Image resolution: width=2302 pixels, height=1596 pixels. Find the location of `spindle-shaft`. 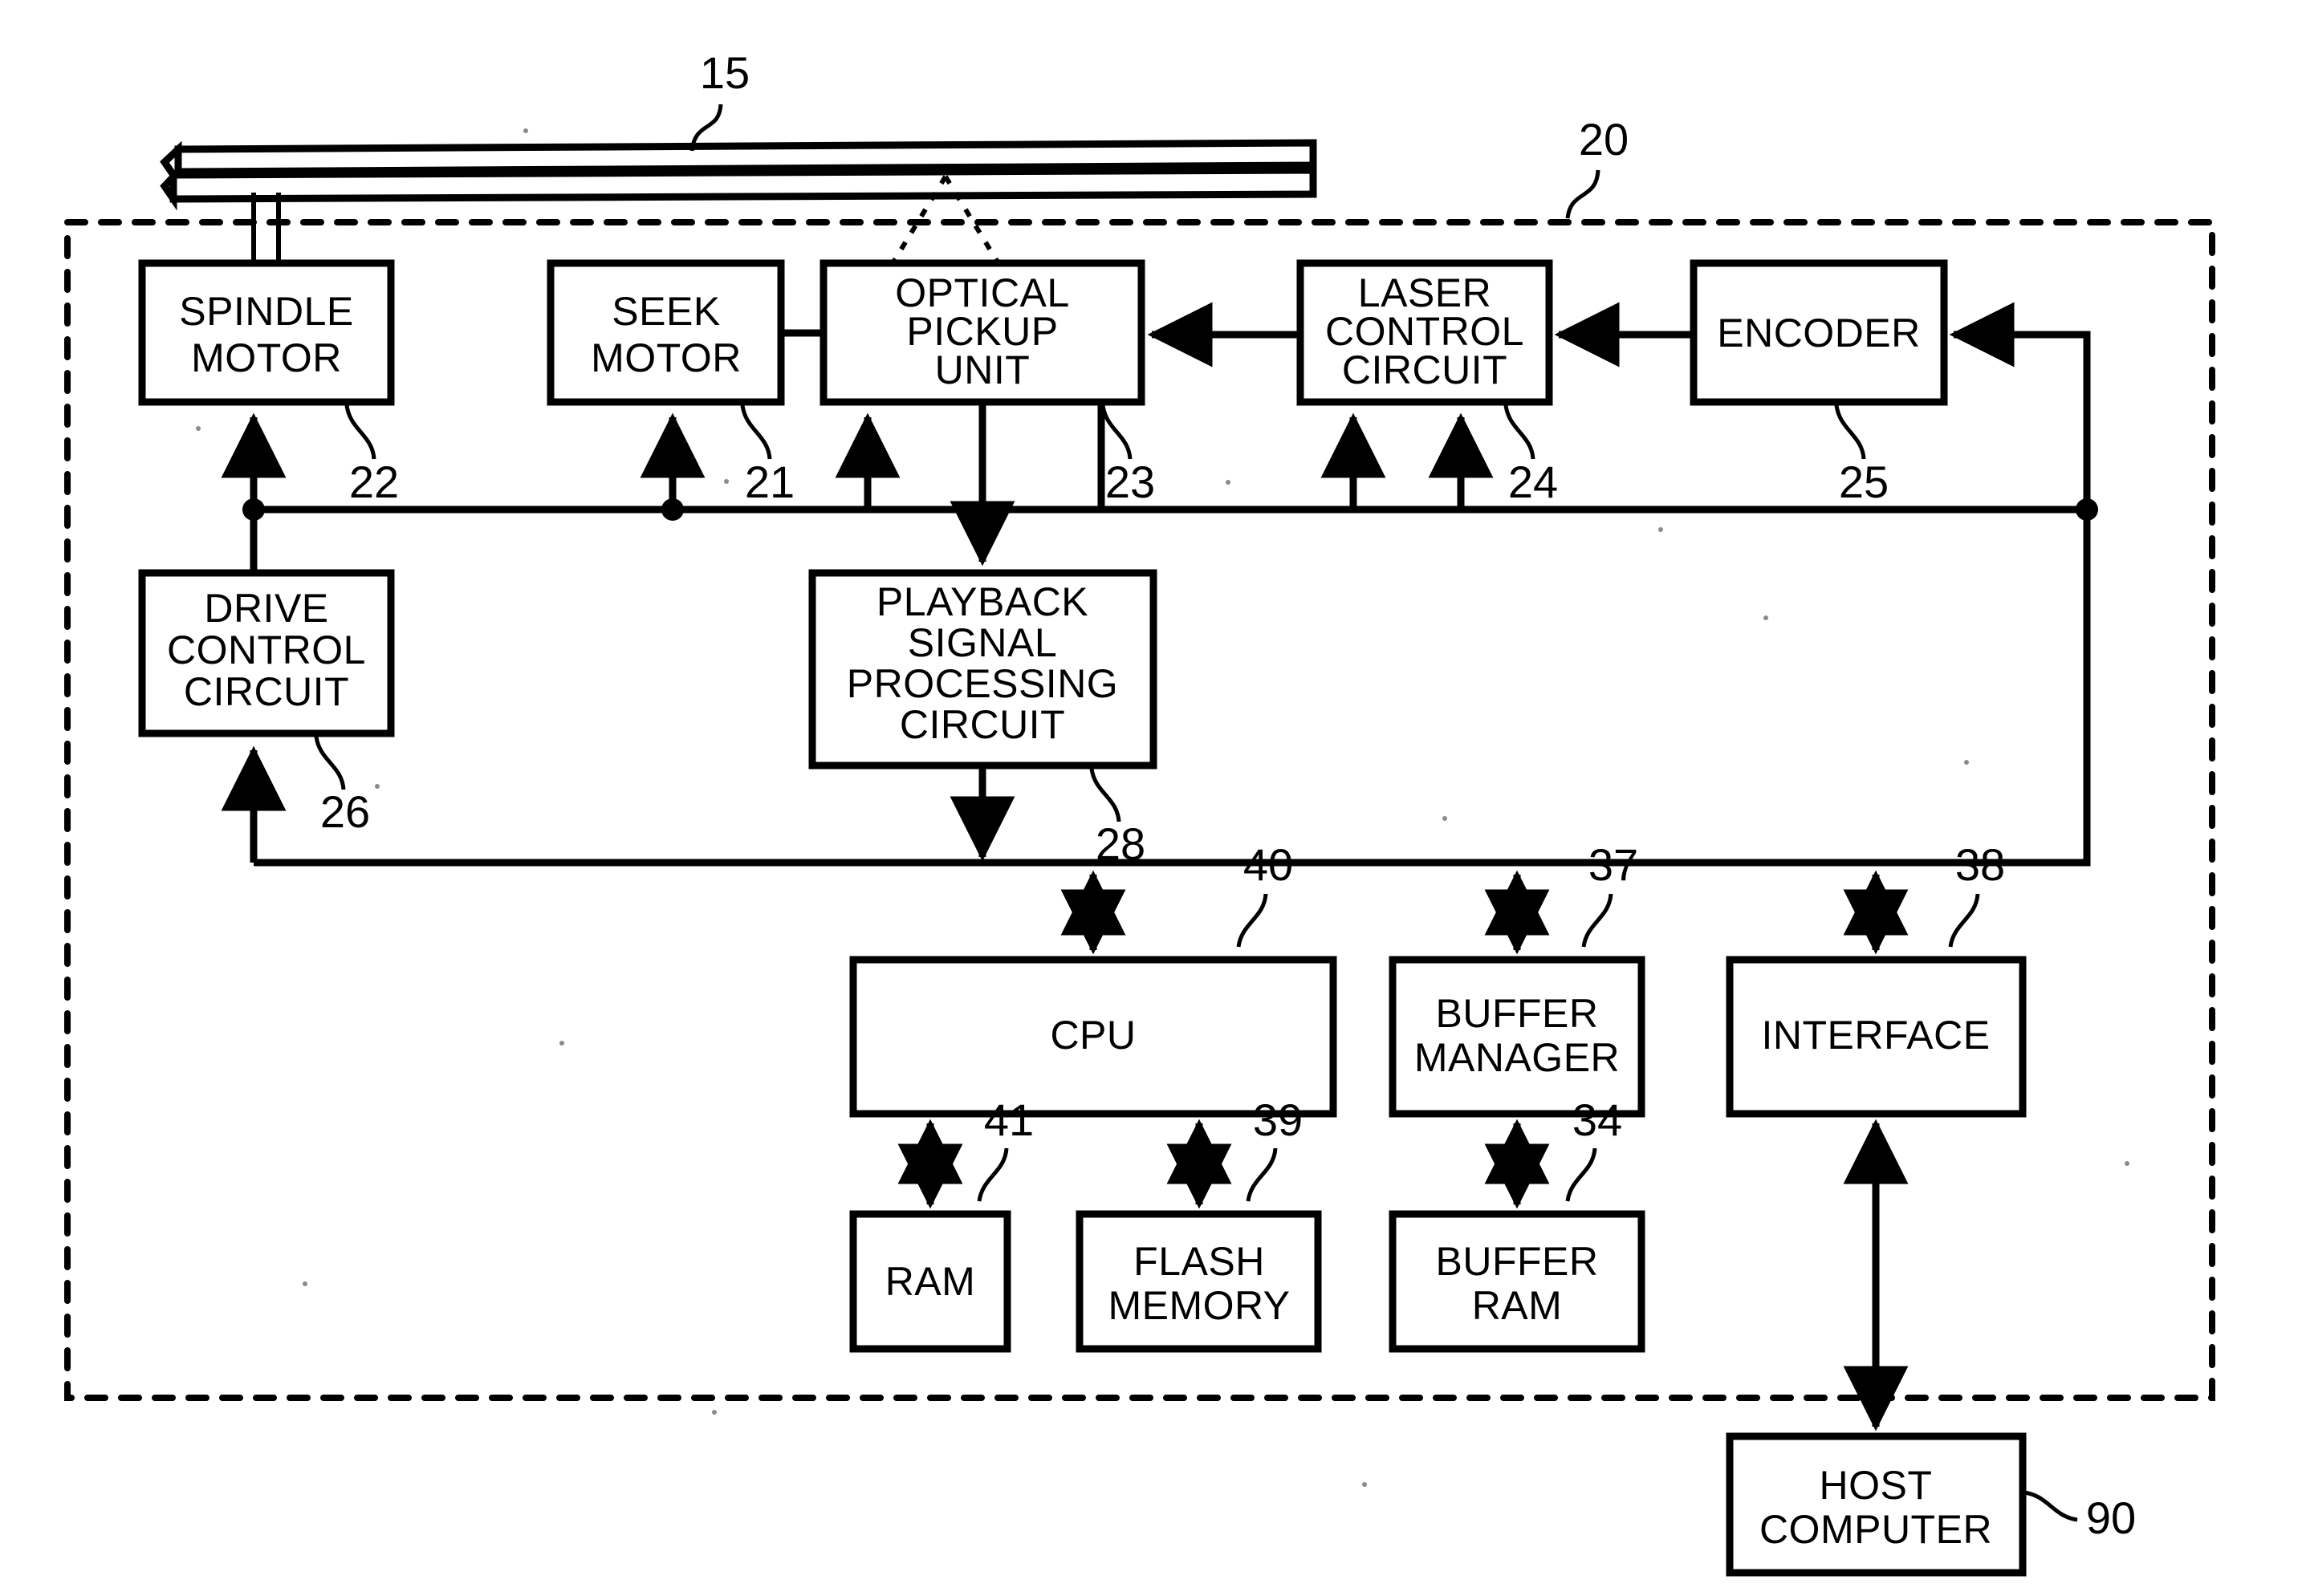

spindle-shaft is located at coordinates (266, 229).